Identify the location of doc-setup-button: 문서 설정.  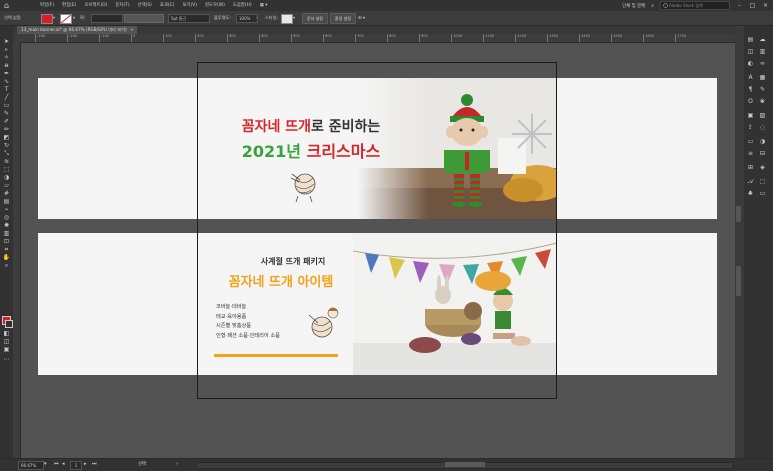
(315, 18).